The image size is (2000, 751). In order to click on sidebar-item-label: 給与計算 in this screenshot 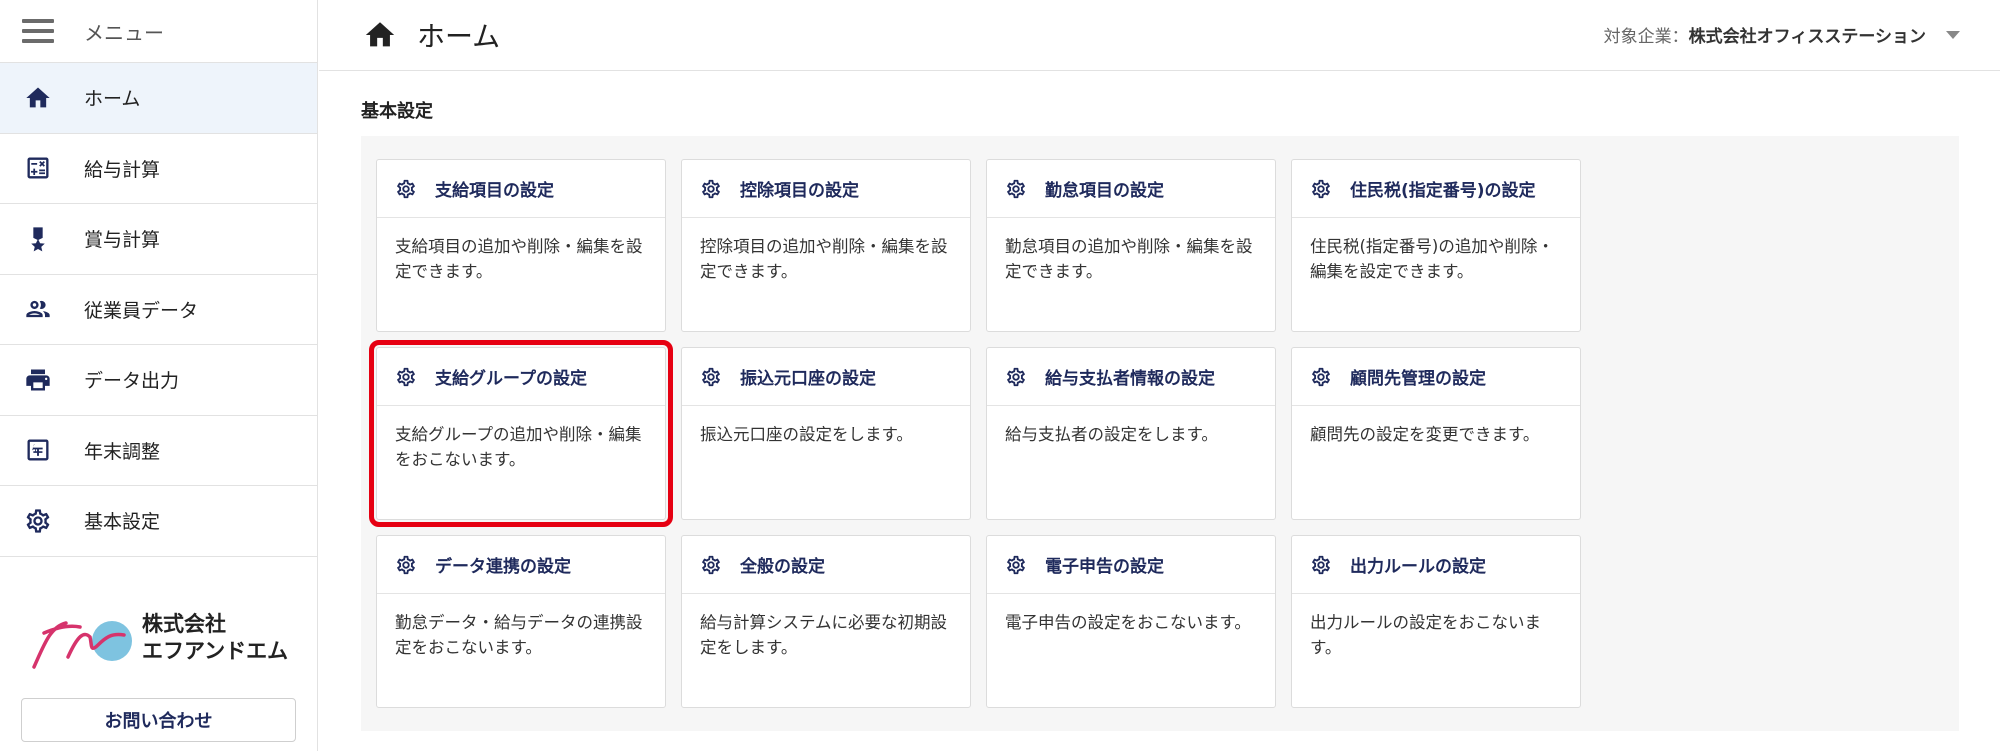, I will do `click(122, 169)`.